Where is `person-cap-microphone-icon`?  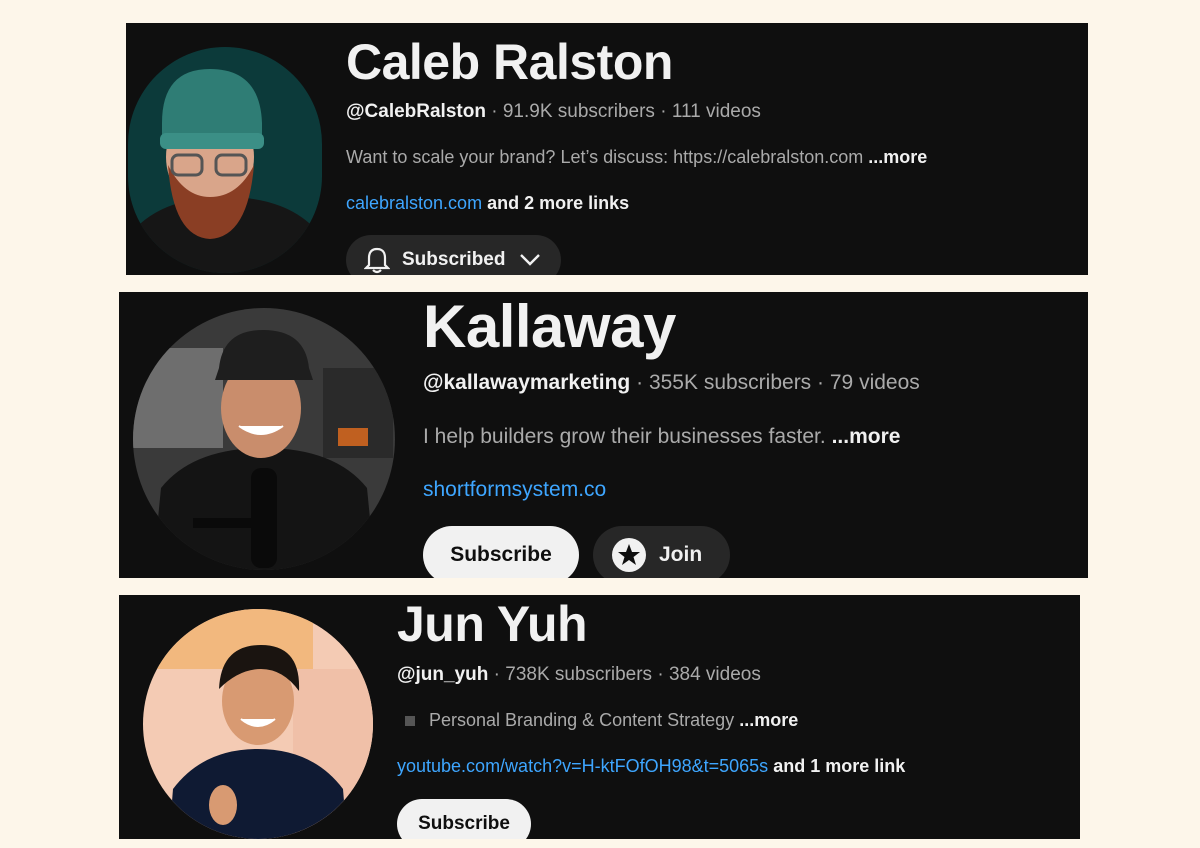 person-cap-microphone-icon is located at coordinates (264, 439).